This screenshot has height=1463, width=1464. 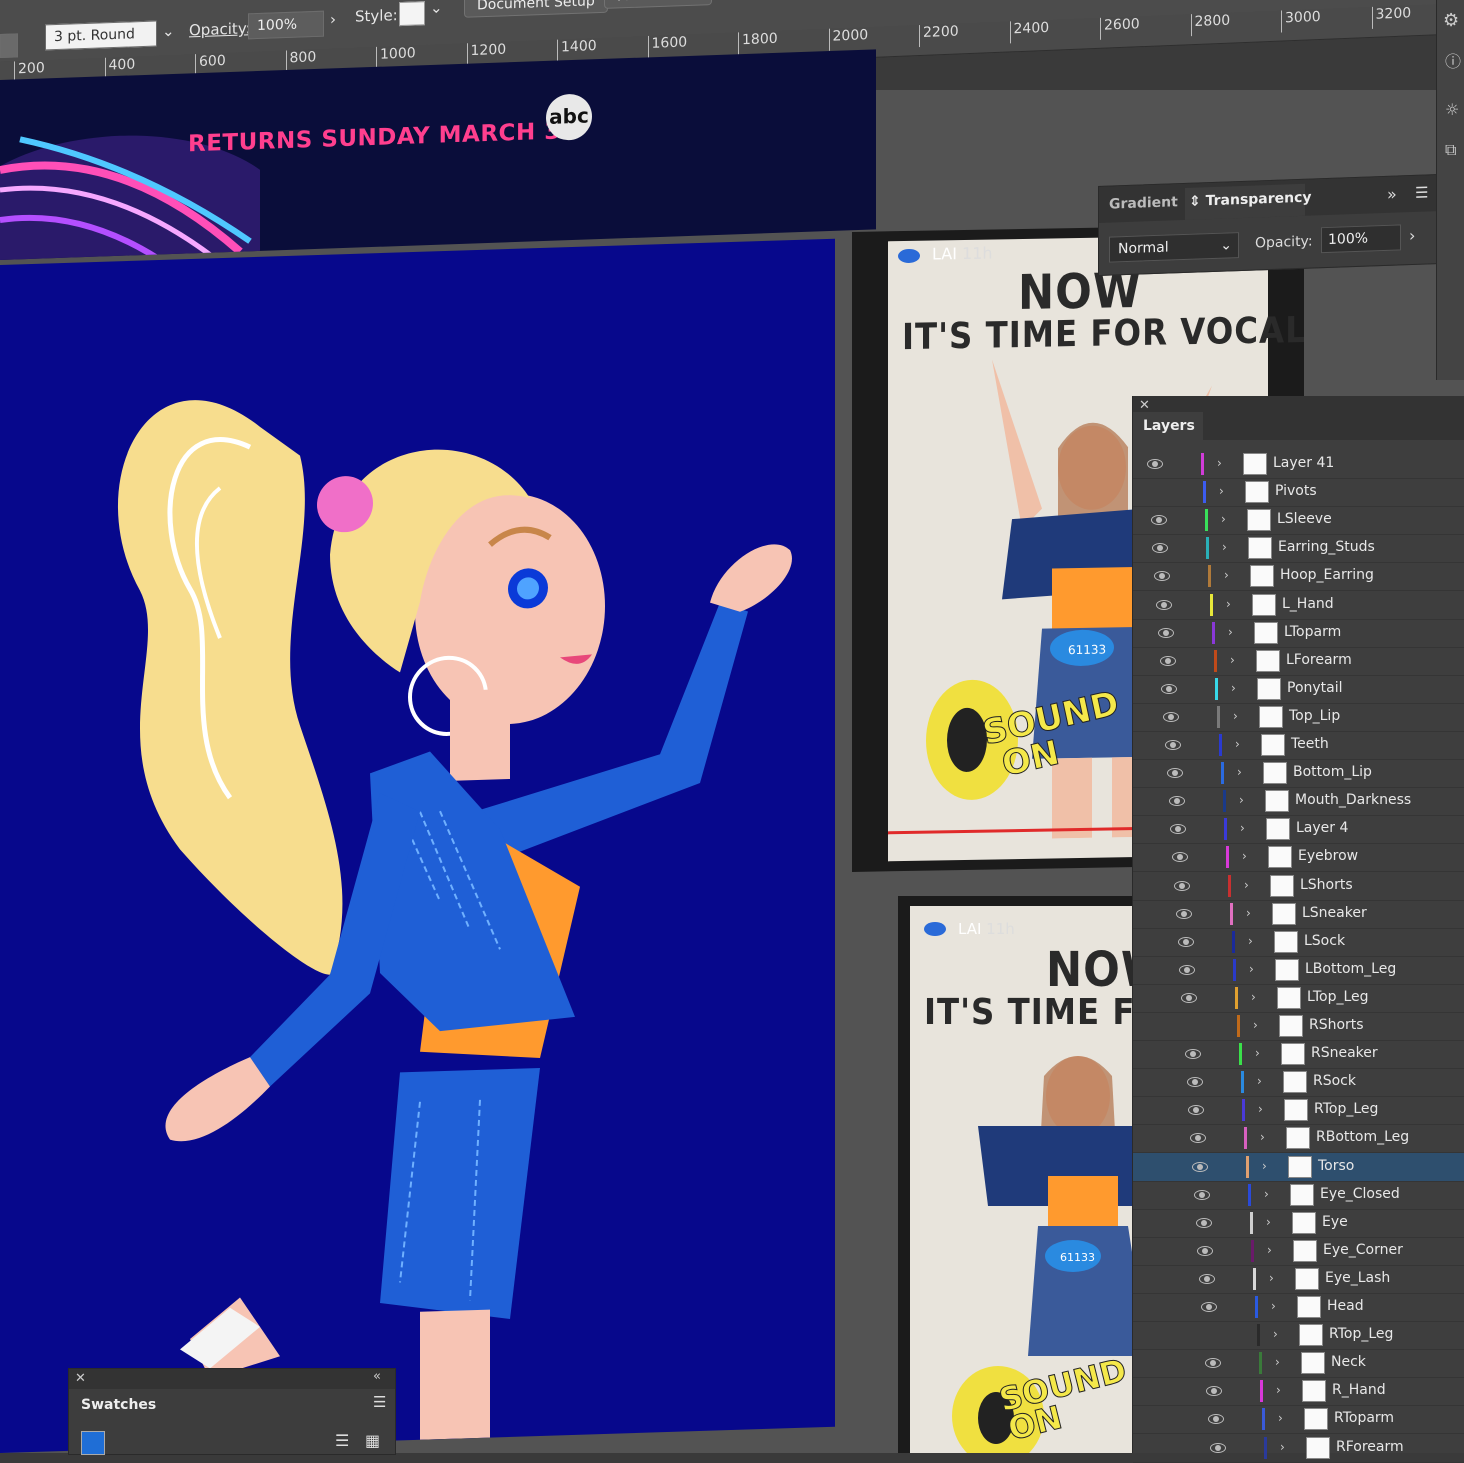 I want to click on layer-row: › Layer 41, so click(x=1298, y=464).